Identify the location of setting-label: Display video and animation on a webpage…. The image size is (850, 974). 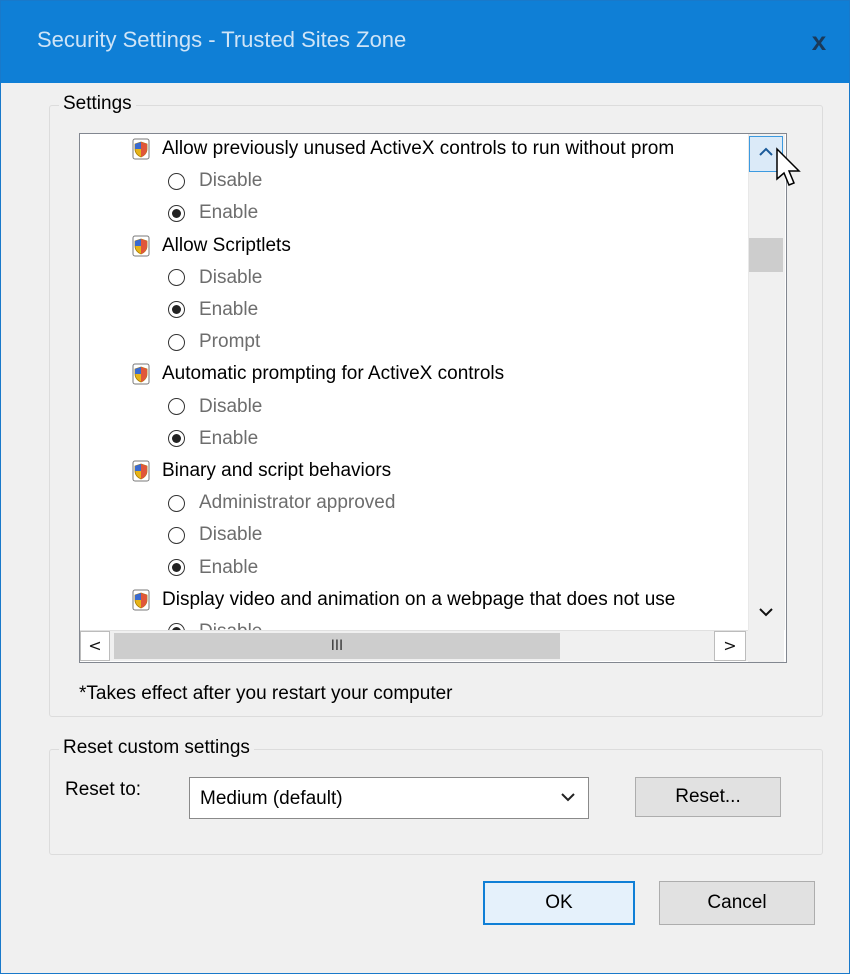
(419, 599).